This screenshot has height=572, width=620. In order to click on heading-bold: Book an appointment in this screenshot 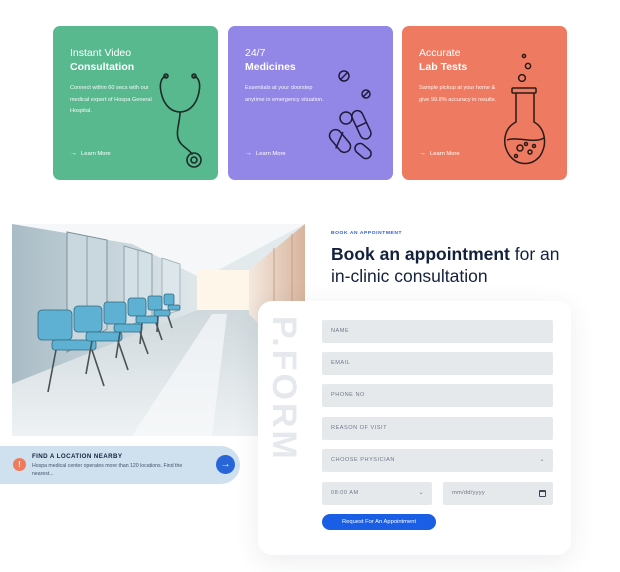, I will do `click(420, 254)`.